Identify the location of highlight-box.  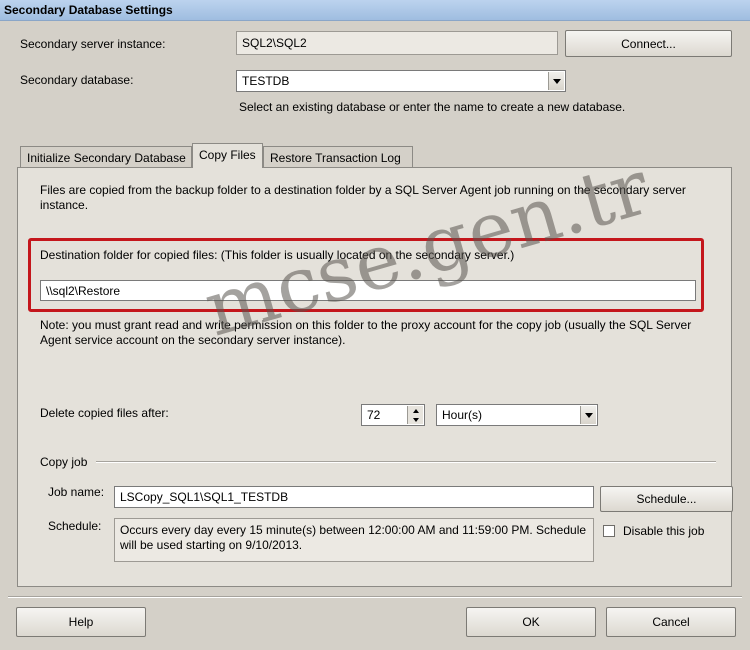
(366, 275).